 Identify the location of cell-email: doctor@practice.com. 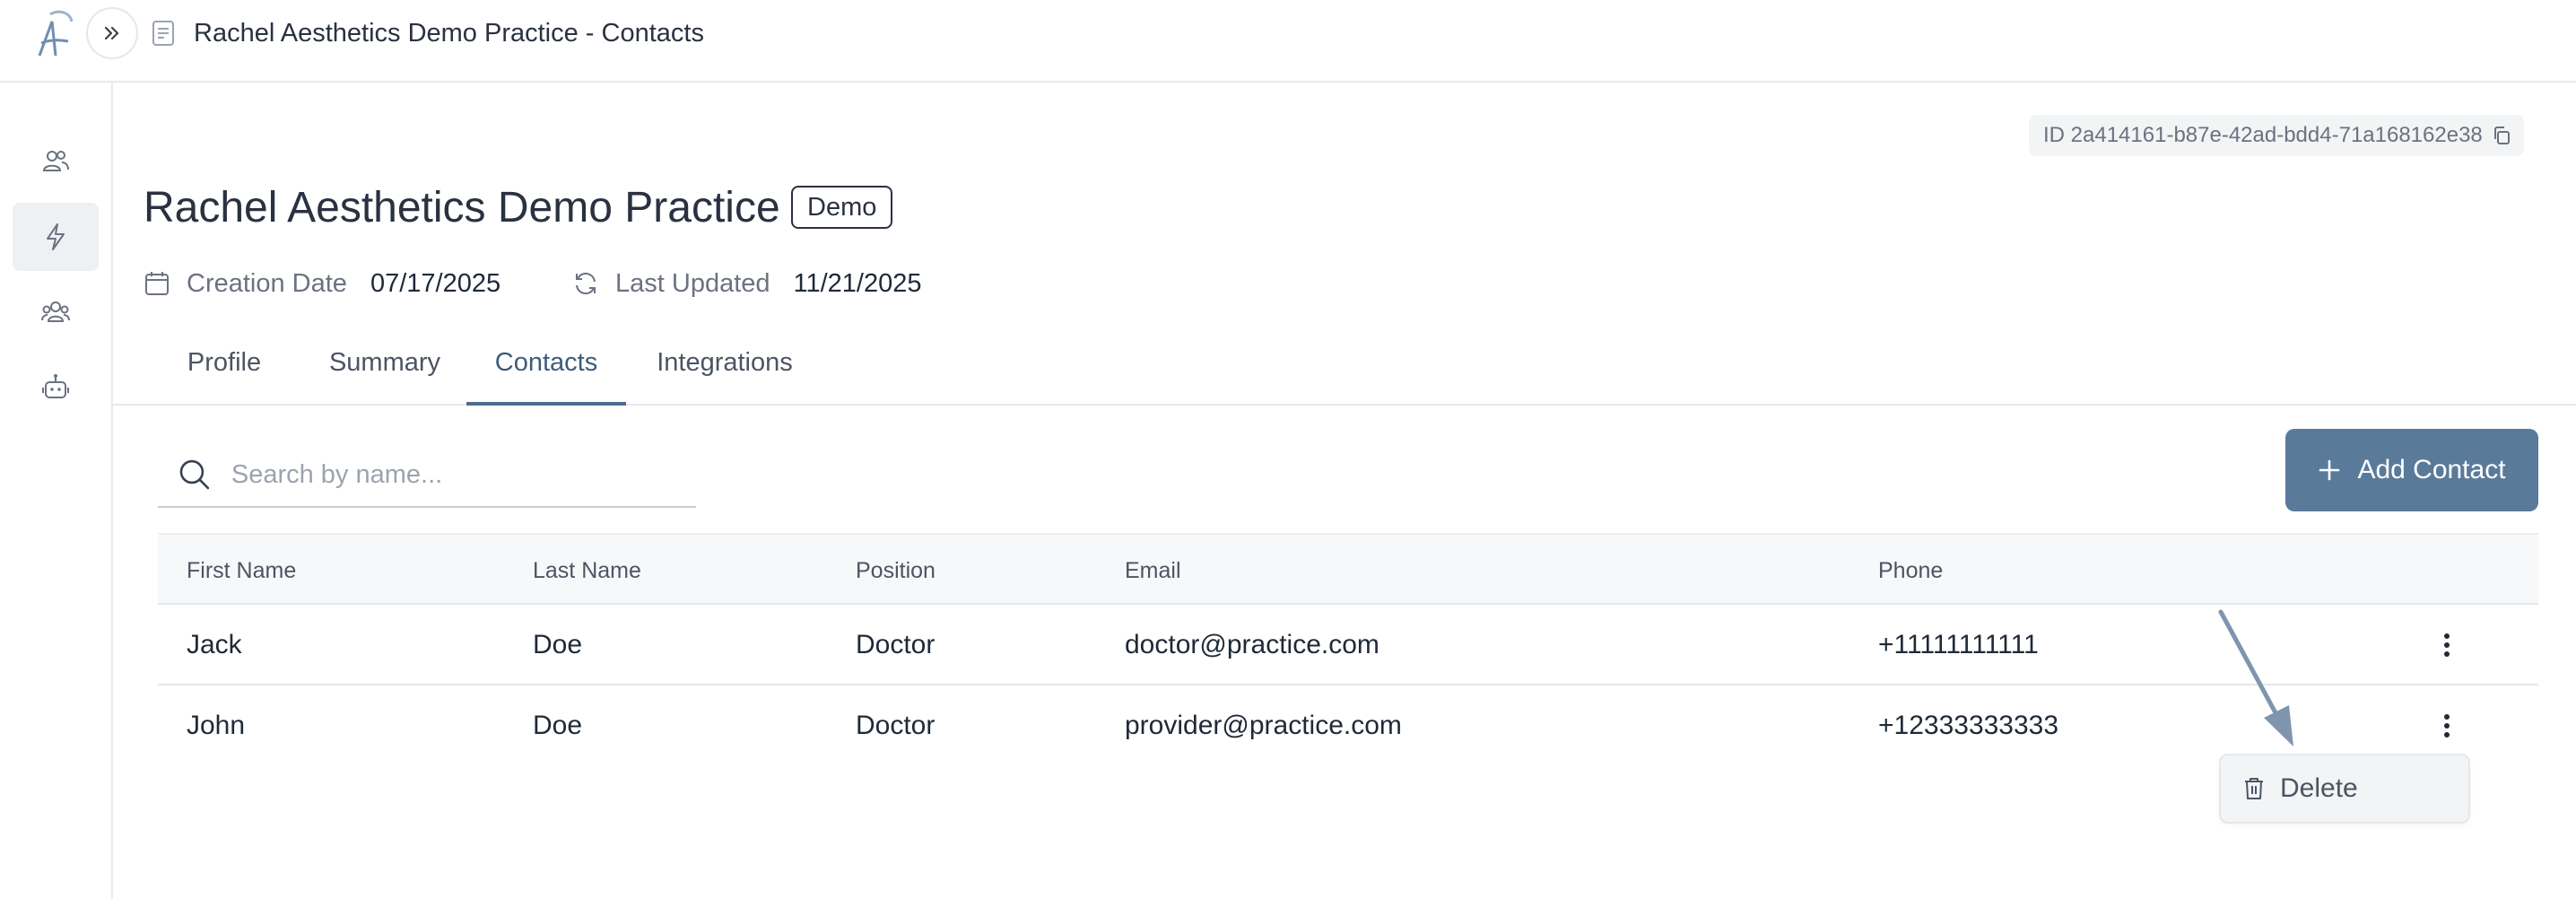
(1252, 644).